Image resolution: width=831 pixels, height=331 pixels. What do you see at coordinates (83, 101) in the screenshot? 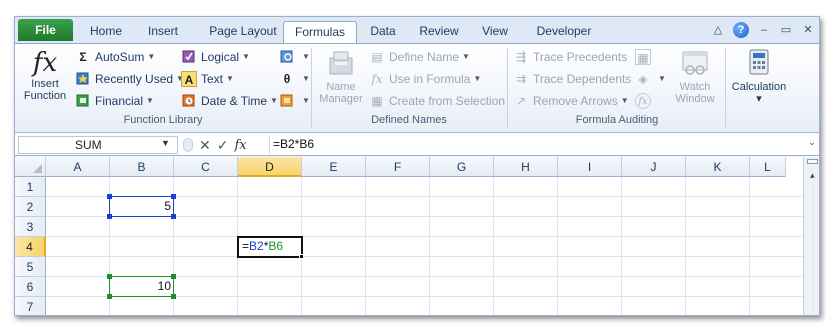
I see `financial-book-icon` at bounding box center [83, 101].